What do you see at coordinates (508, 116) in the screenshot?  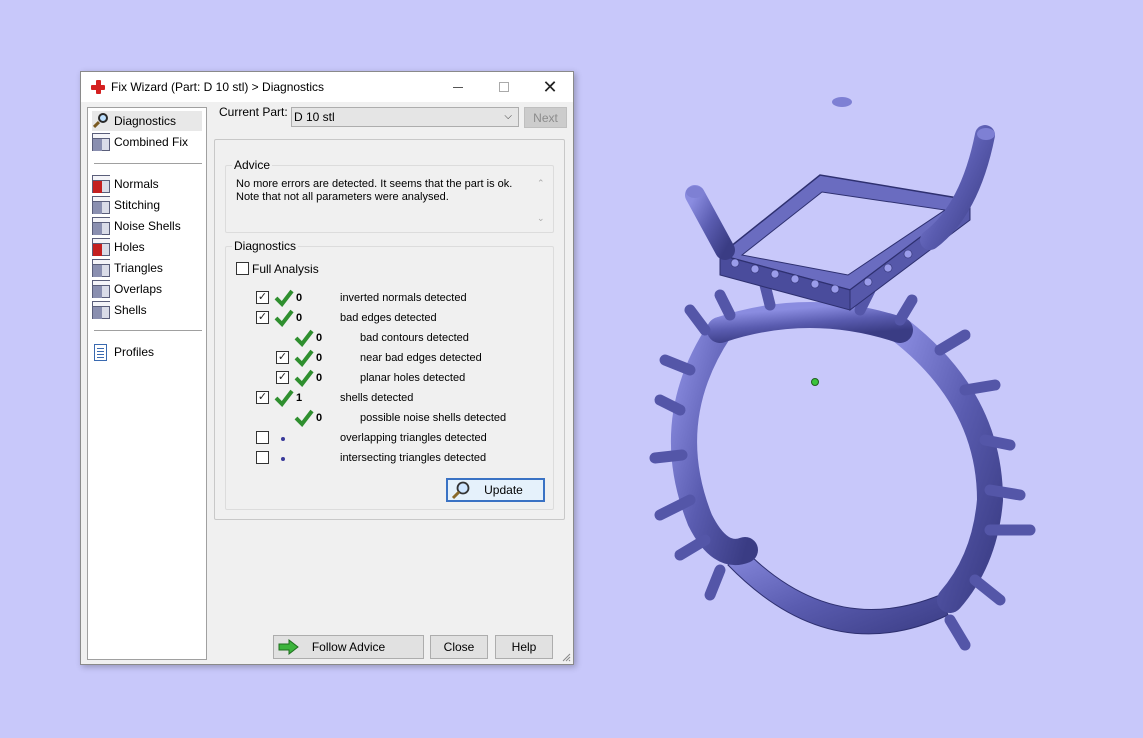 I see `chevron-down-icon: ⌵` at bounding box center [508, 116].